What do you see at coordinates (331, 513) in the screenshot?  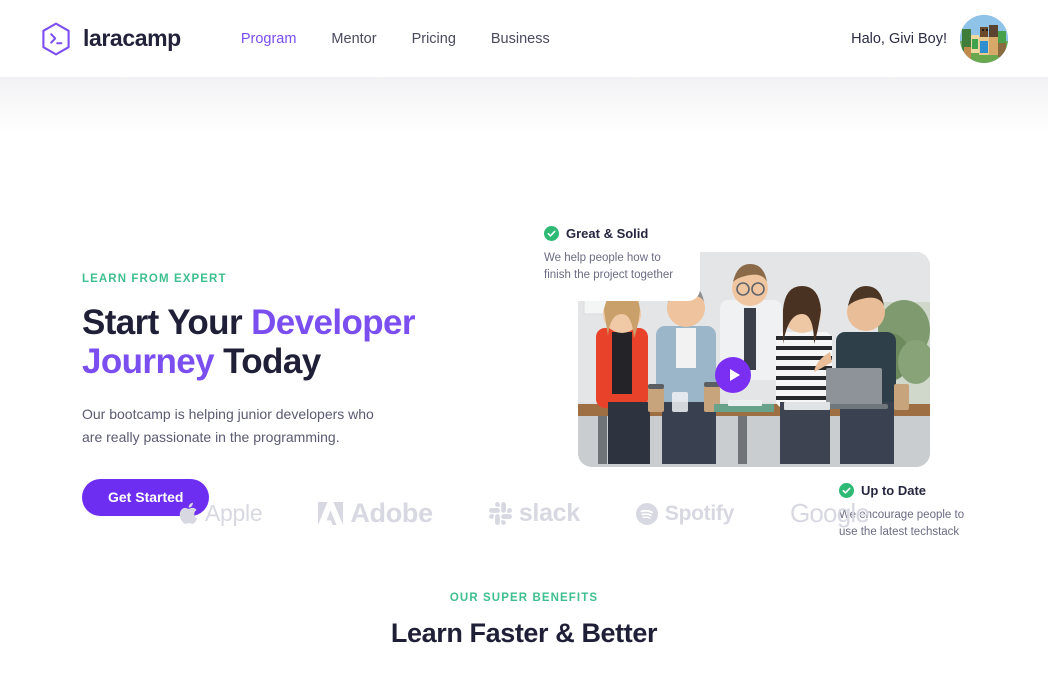 I see `adobe-icon` at bounding box center [331, 513].